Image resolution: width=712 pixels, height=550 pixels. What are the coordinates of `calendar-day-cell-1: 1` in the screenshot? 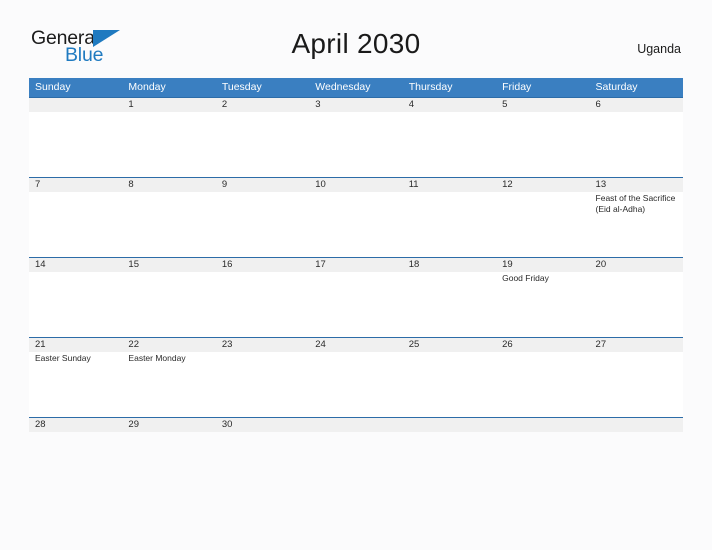 It's located at (169, 137).